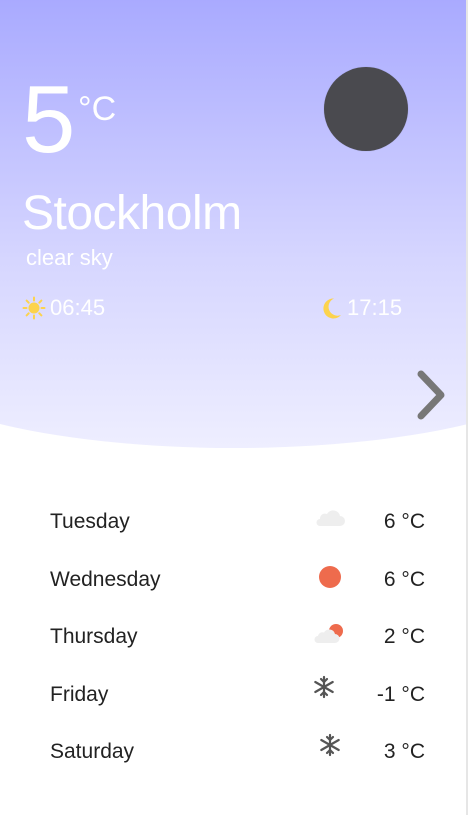 This screenshot has height=815, width=468. I want to click on forecast-day: Friday, so click(79, 694).